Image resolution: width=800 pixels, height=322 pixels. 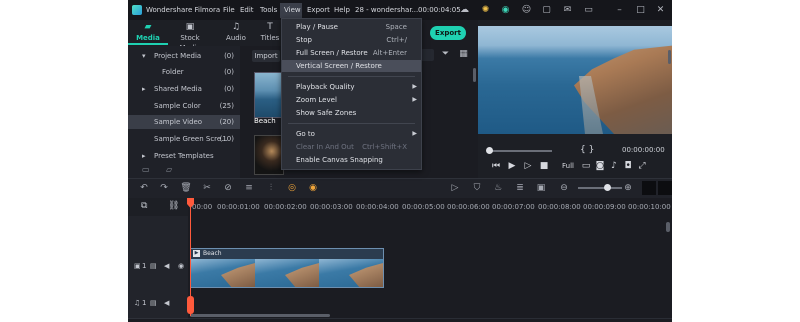 What do you see at coordinates (430, 231) in the screenshot?
I see `empty-track` at bounding box center [430, 231].